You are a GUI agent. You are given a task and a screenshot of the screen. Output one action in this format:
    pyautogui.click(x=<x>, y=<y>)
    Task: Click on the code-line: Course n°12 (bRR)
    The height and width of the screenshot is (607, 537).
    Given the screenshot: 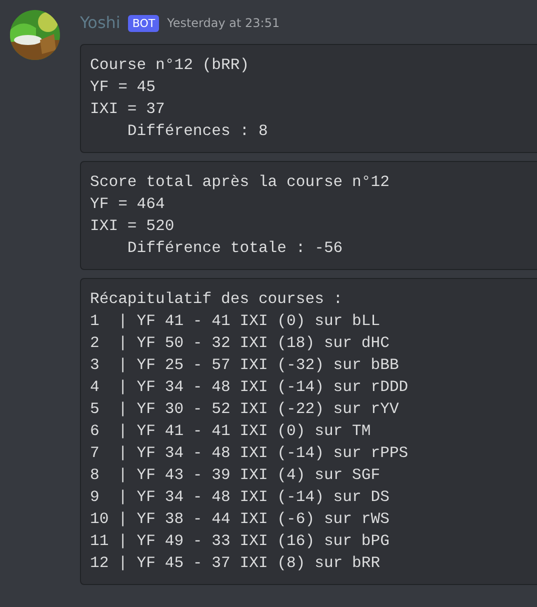 What is the action you would take?
    pyautogui.click(x=170, y=65)
    